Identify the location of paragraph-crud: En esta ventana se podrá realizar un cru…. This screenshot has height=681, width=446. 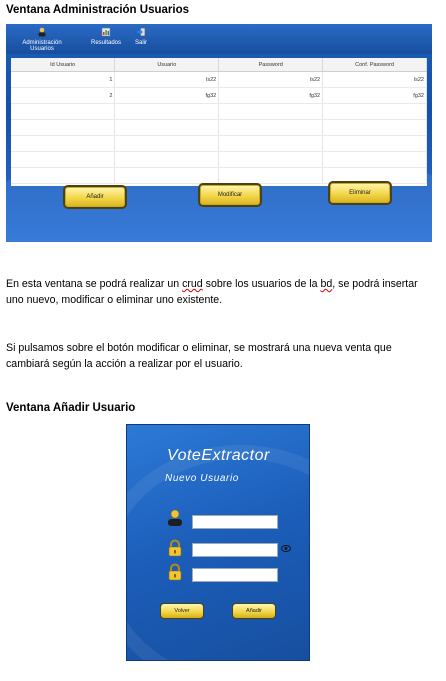
(212, 292).